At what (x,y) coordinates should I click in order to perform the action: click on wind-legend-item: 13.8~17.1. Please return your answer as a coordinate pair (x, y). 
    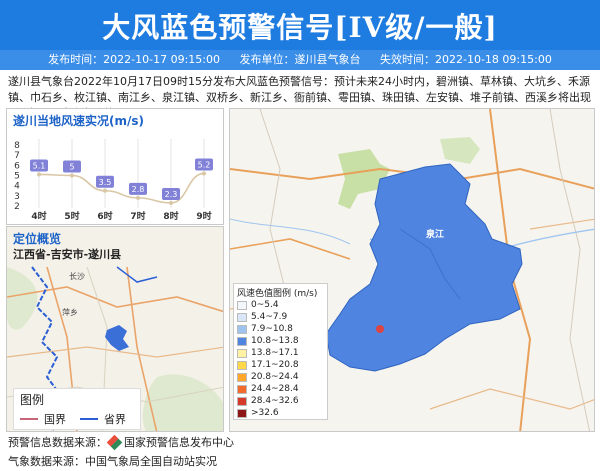
    Looking at the image, I should click on (268, 353).